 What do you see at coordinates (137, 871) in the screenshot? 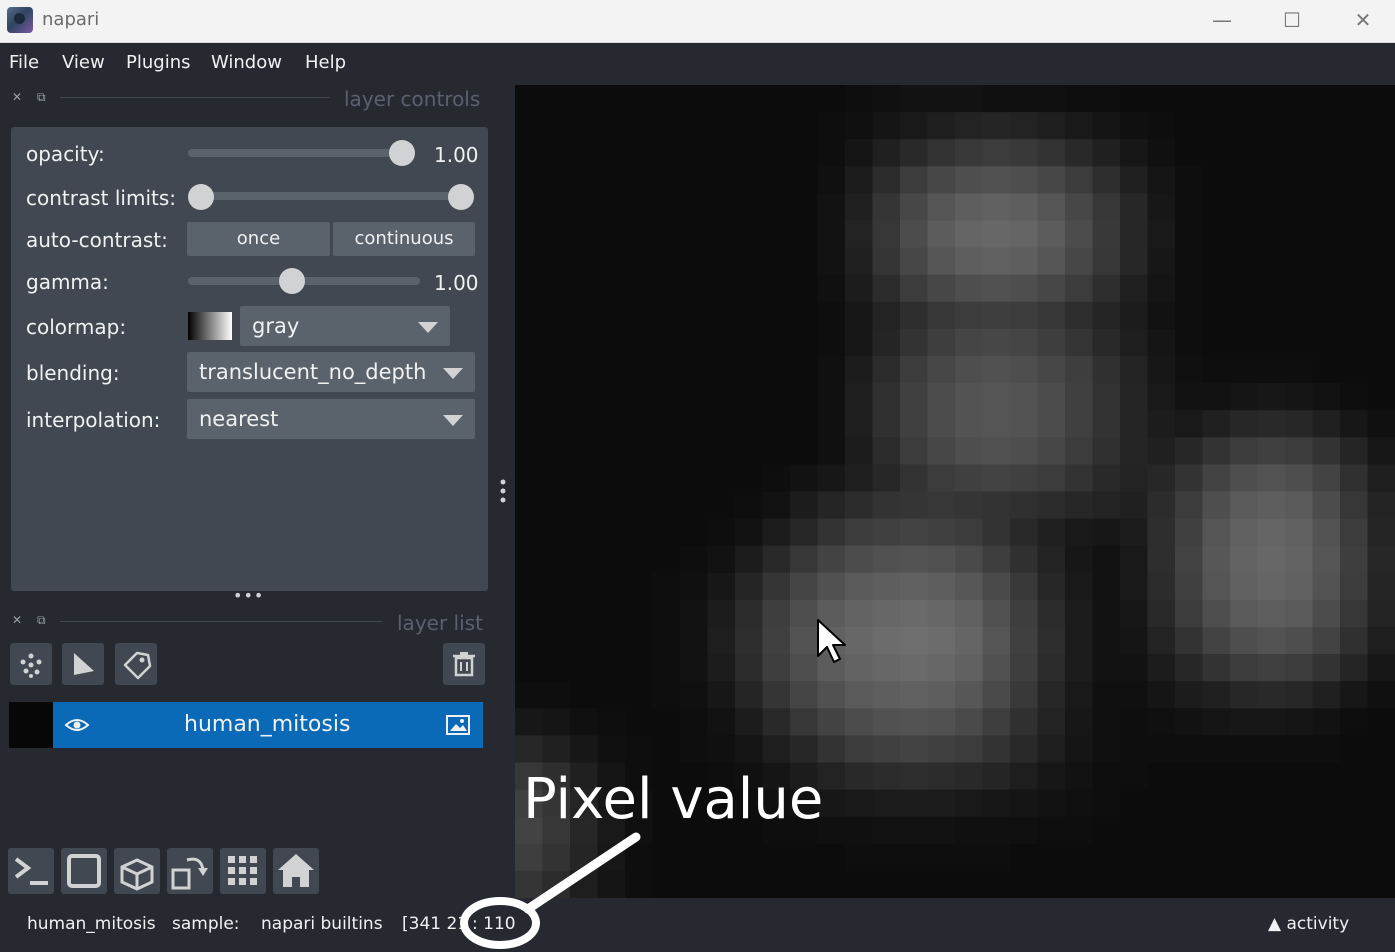
I see `roll-dimensions-button` at bounding box center [137, 871].